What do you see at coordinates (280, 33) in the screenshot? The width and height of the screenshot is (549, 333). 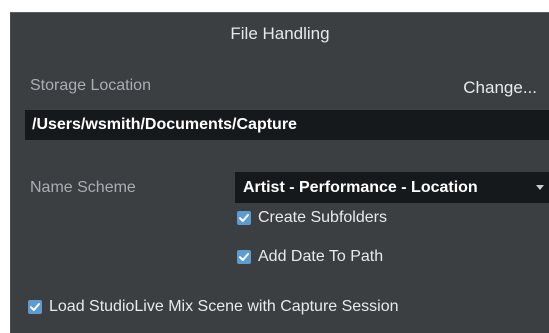 I see `panel-title: File Handling` at bounding box center [280, 33].